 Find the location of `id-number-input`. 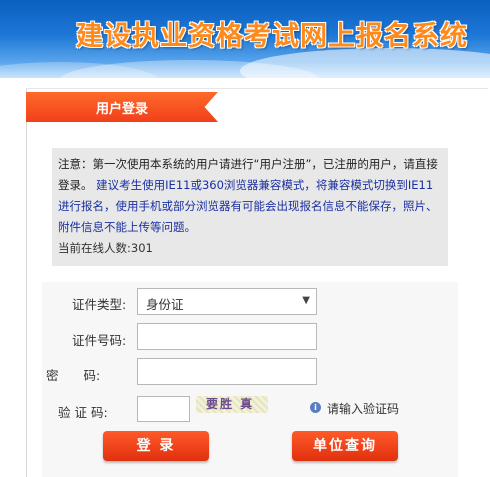

id-number-input is located at coordinates (227, 336).